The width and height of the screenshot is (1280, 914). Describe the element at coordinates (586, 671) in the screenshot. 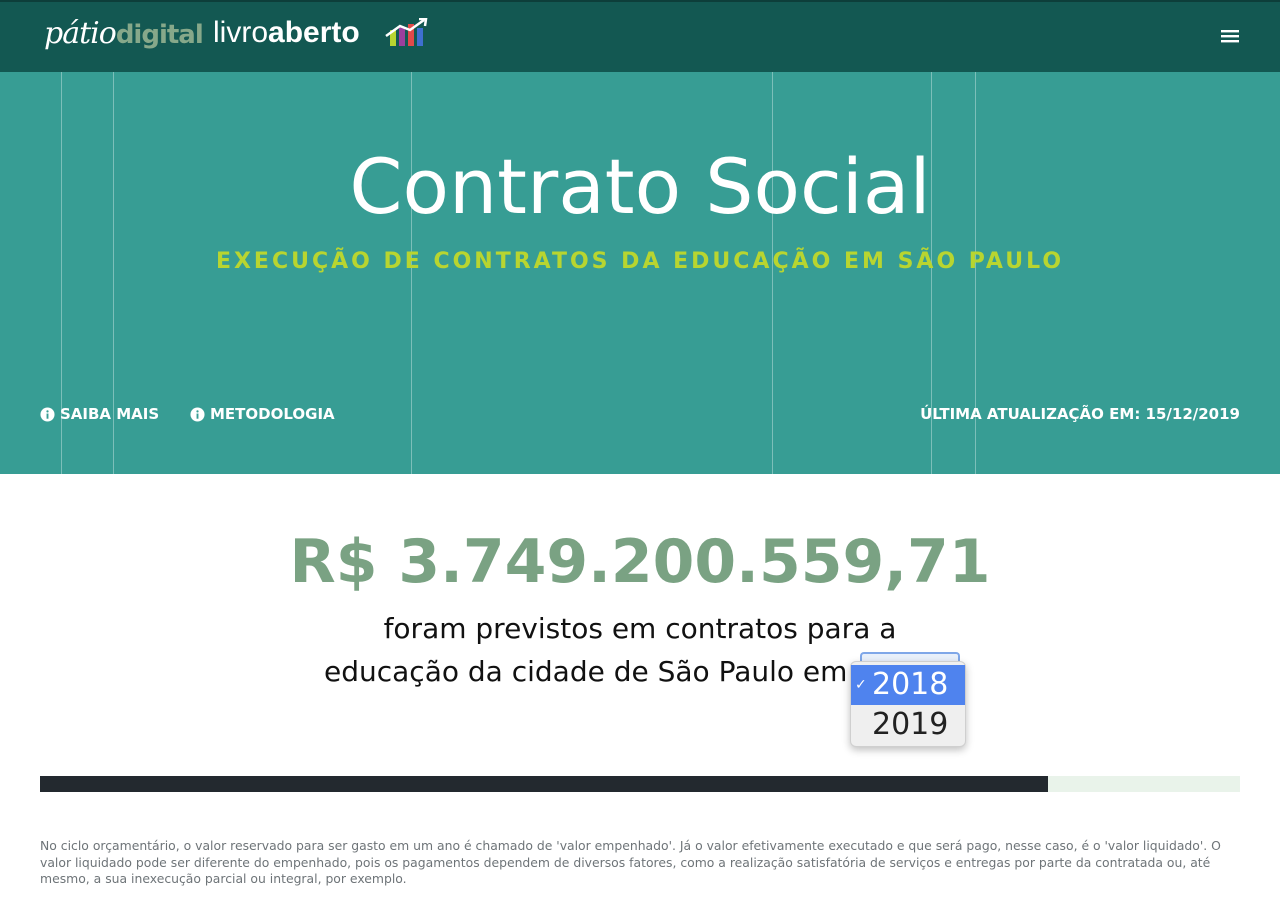

I see `description-line-2: educação da cidade de São Paulo em` at that location.